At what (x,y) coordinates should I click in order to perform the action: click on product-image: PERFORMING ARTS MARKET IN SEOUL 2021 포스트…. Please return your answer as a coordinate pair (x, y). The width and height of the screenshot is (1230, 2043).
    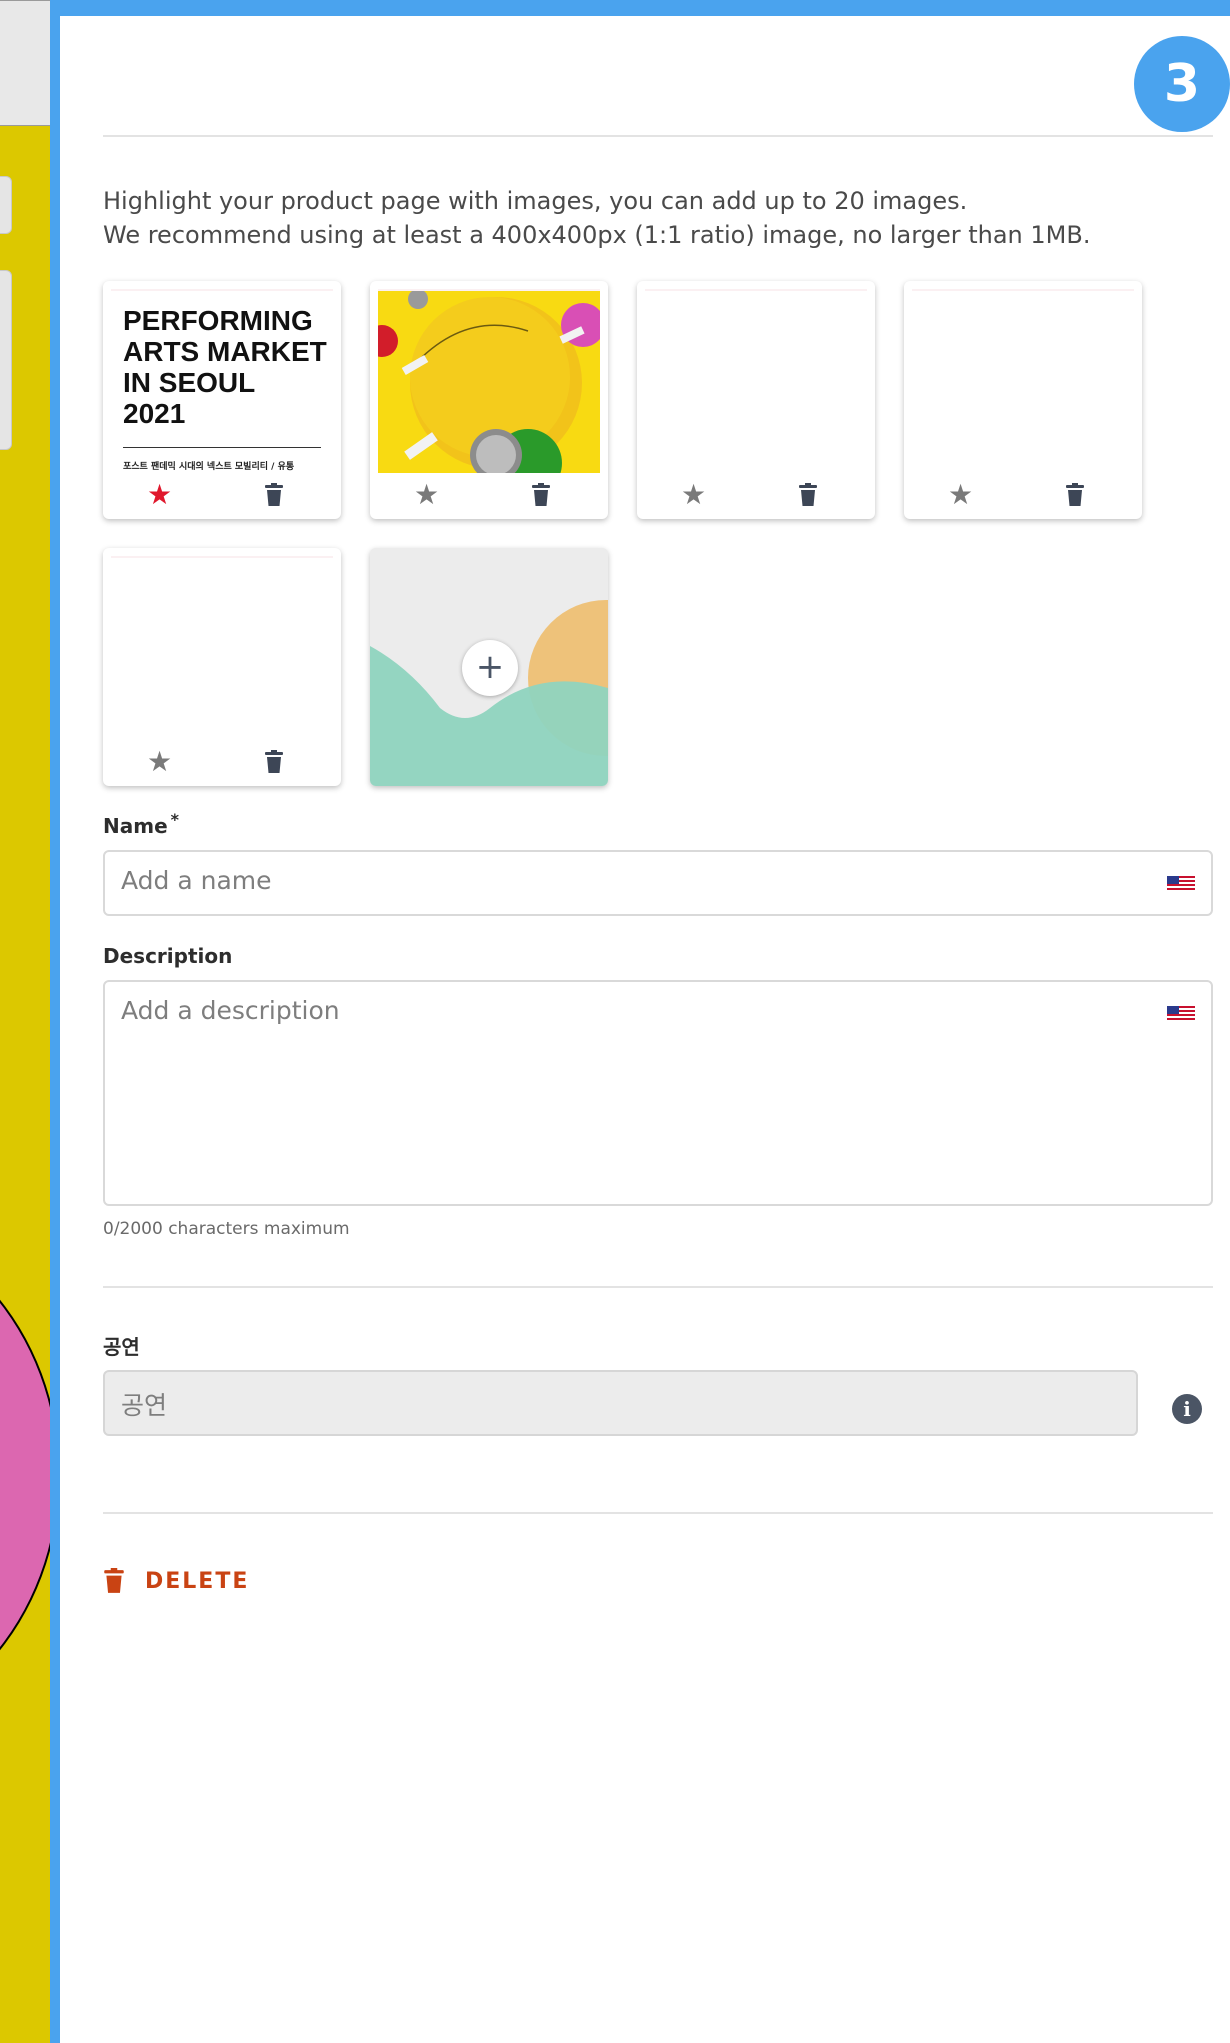
    Looking at the image, I should click on (222, 381).